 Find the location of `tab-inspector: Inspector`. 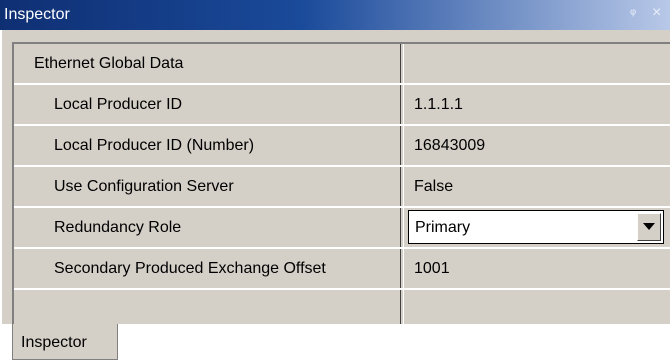

tab-inspector: Inspector is located at coordinates (65, 342).